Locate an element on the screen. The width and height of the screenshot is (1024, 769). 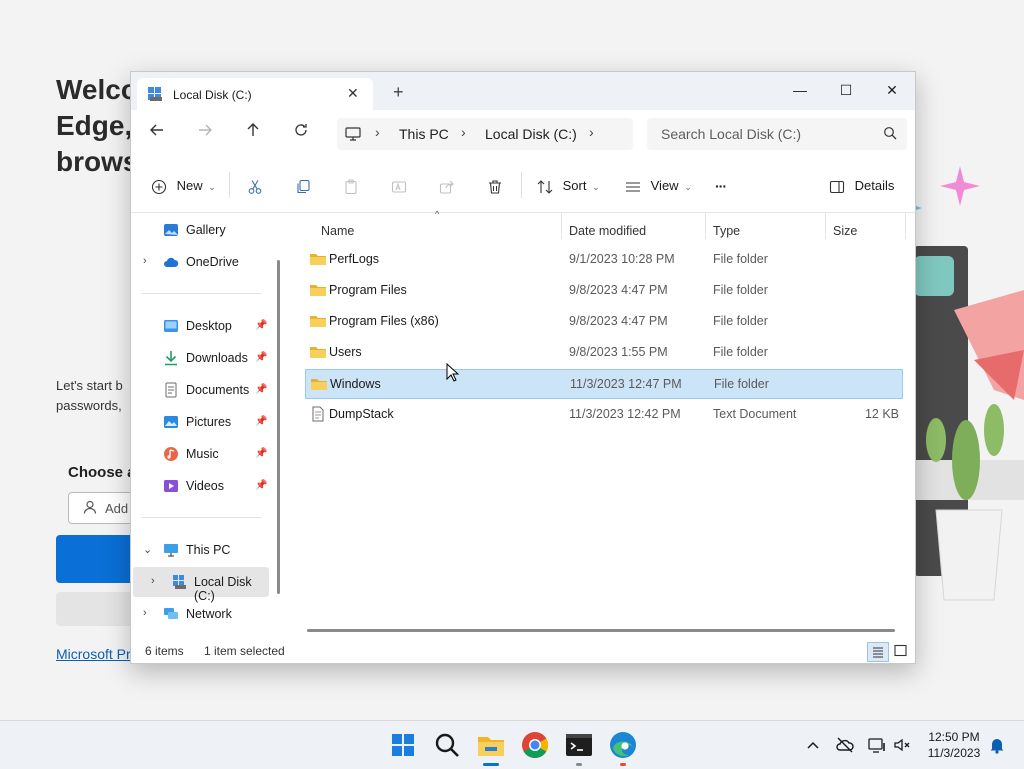
windows-start-icon is located at coordinates (403, 745).